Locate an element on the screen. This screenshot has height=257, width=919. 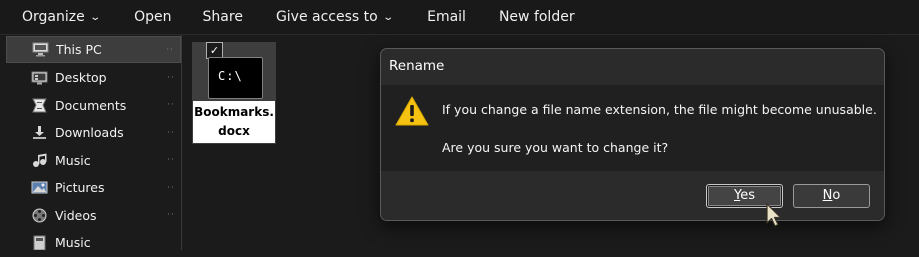
sidebar-item-videos: Videos ·· is located at coordinates (90, 216).